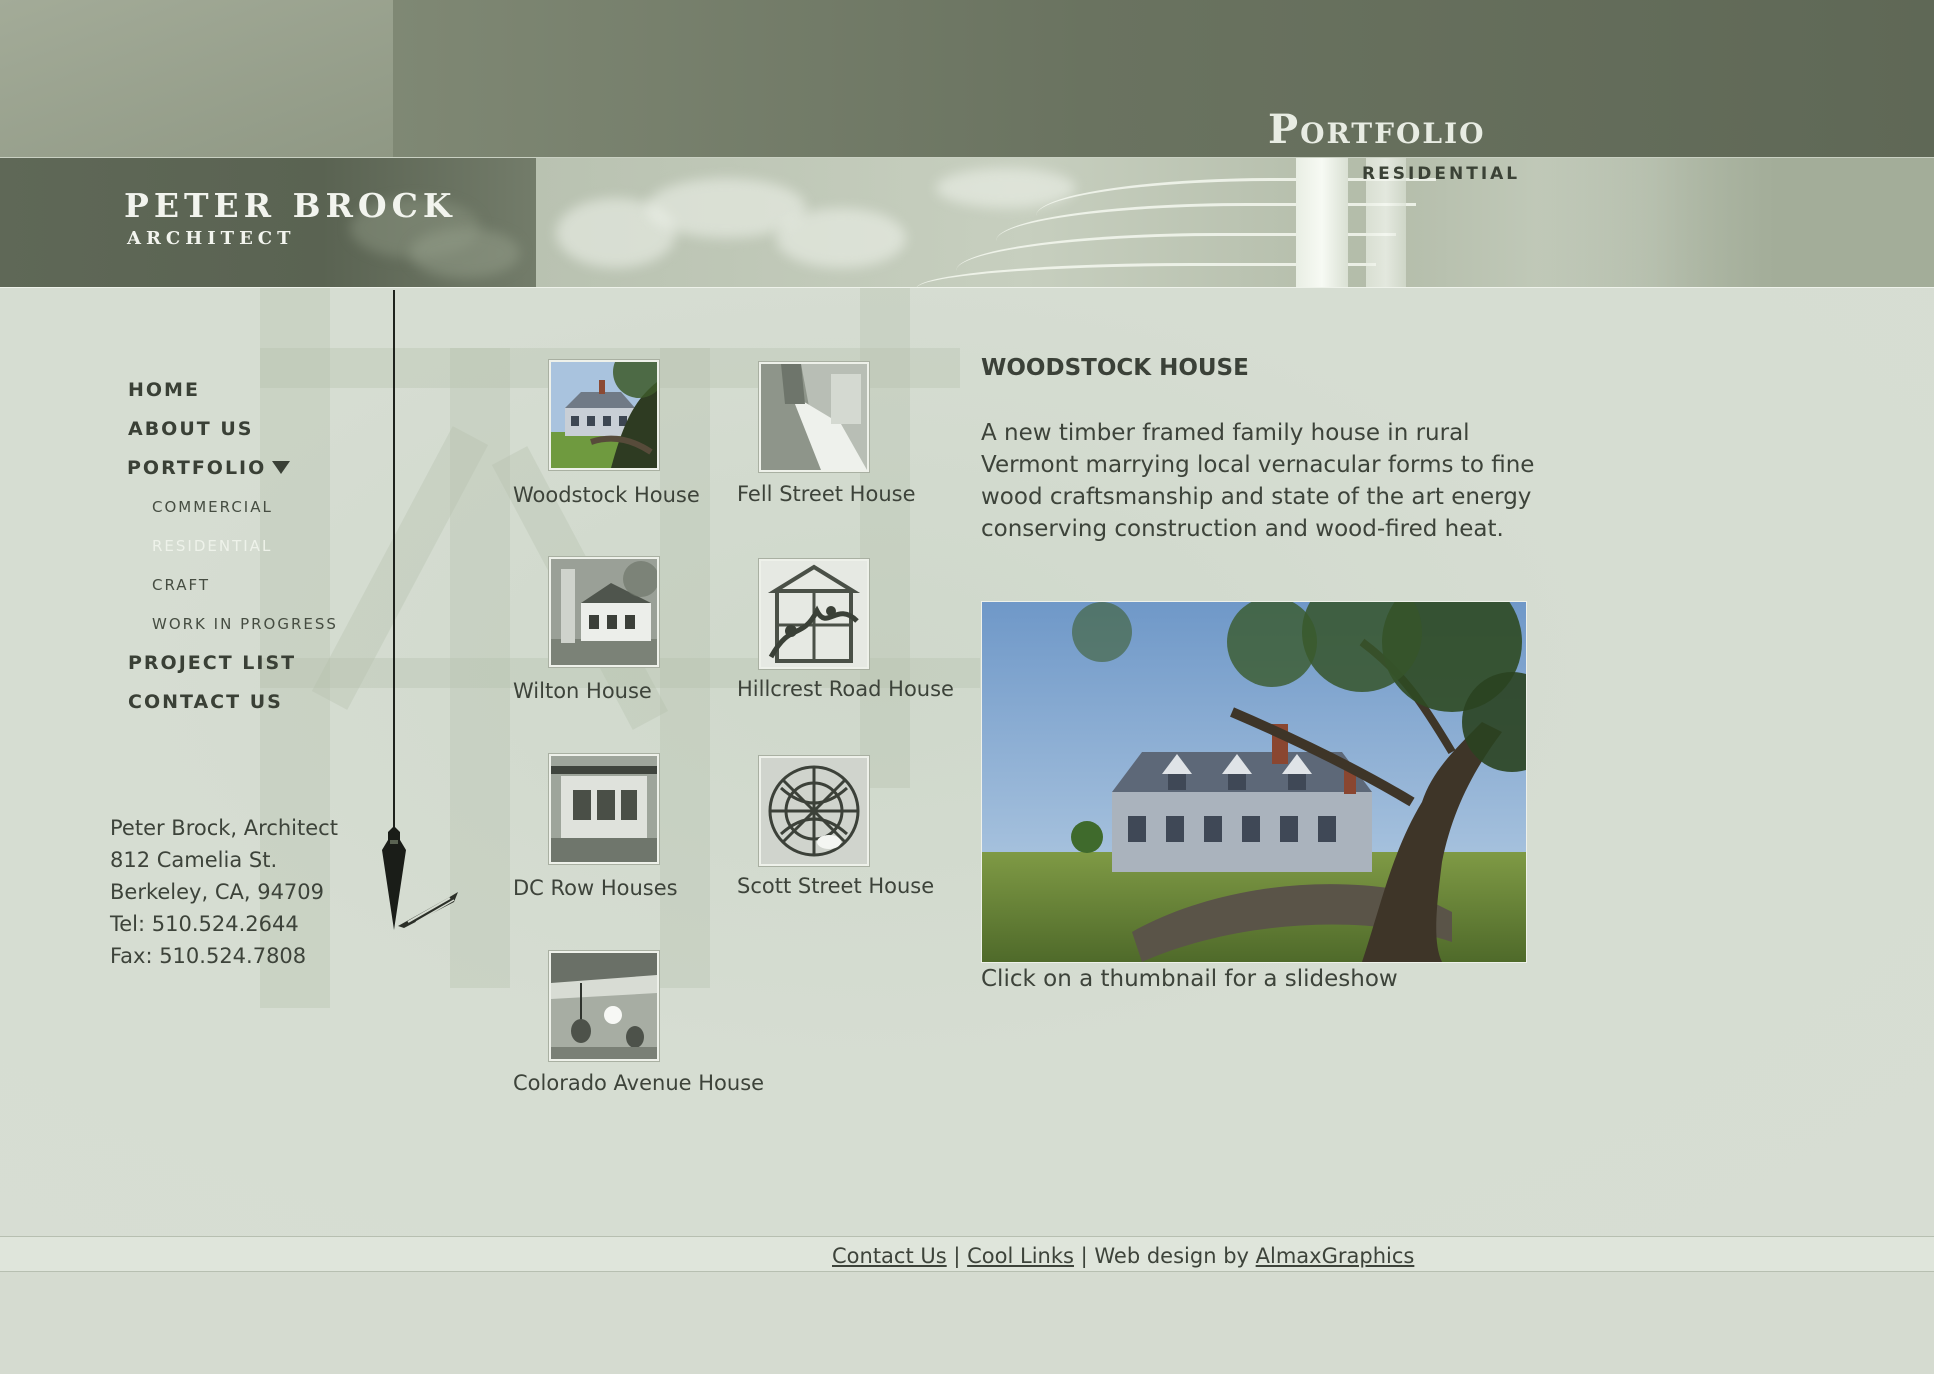 The width and height of the screenshot is (1934, 1374). I want to click on address-name: Peter Brock, Architect, so click(224, 828).